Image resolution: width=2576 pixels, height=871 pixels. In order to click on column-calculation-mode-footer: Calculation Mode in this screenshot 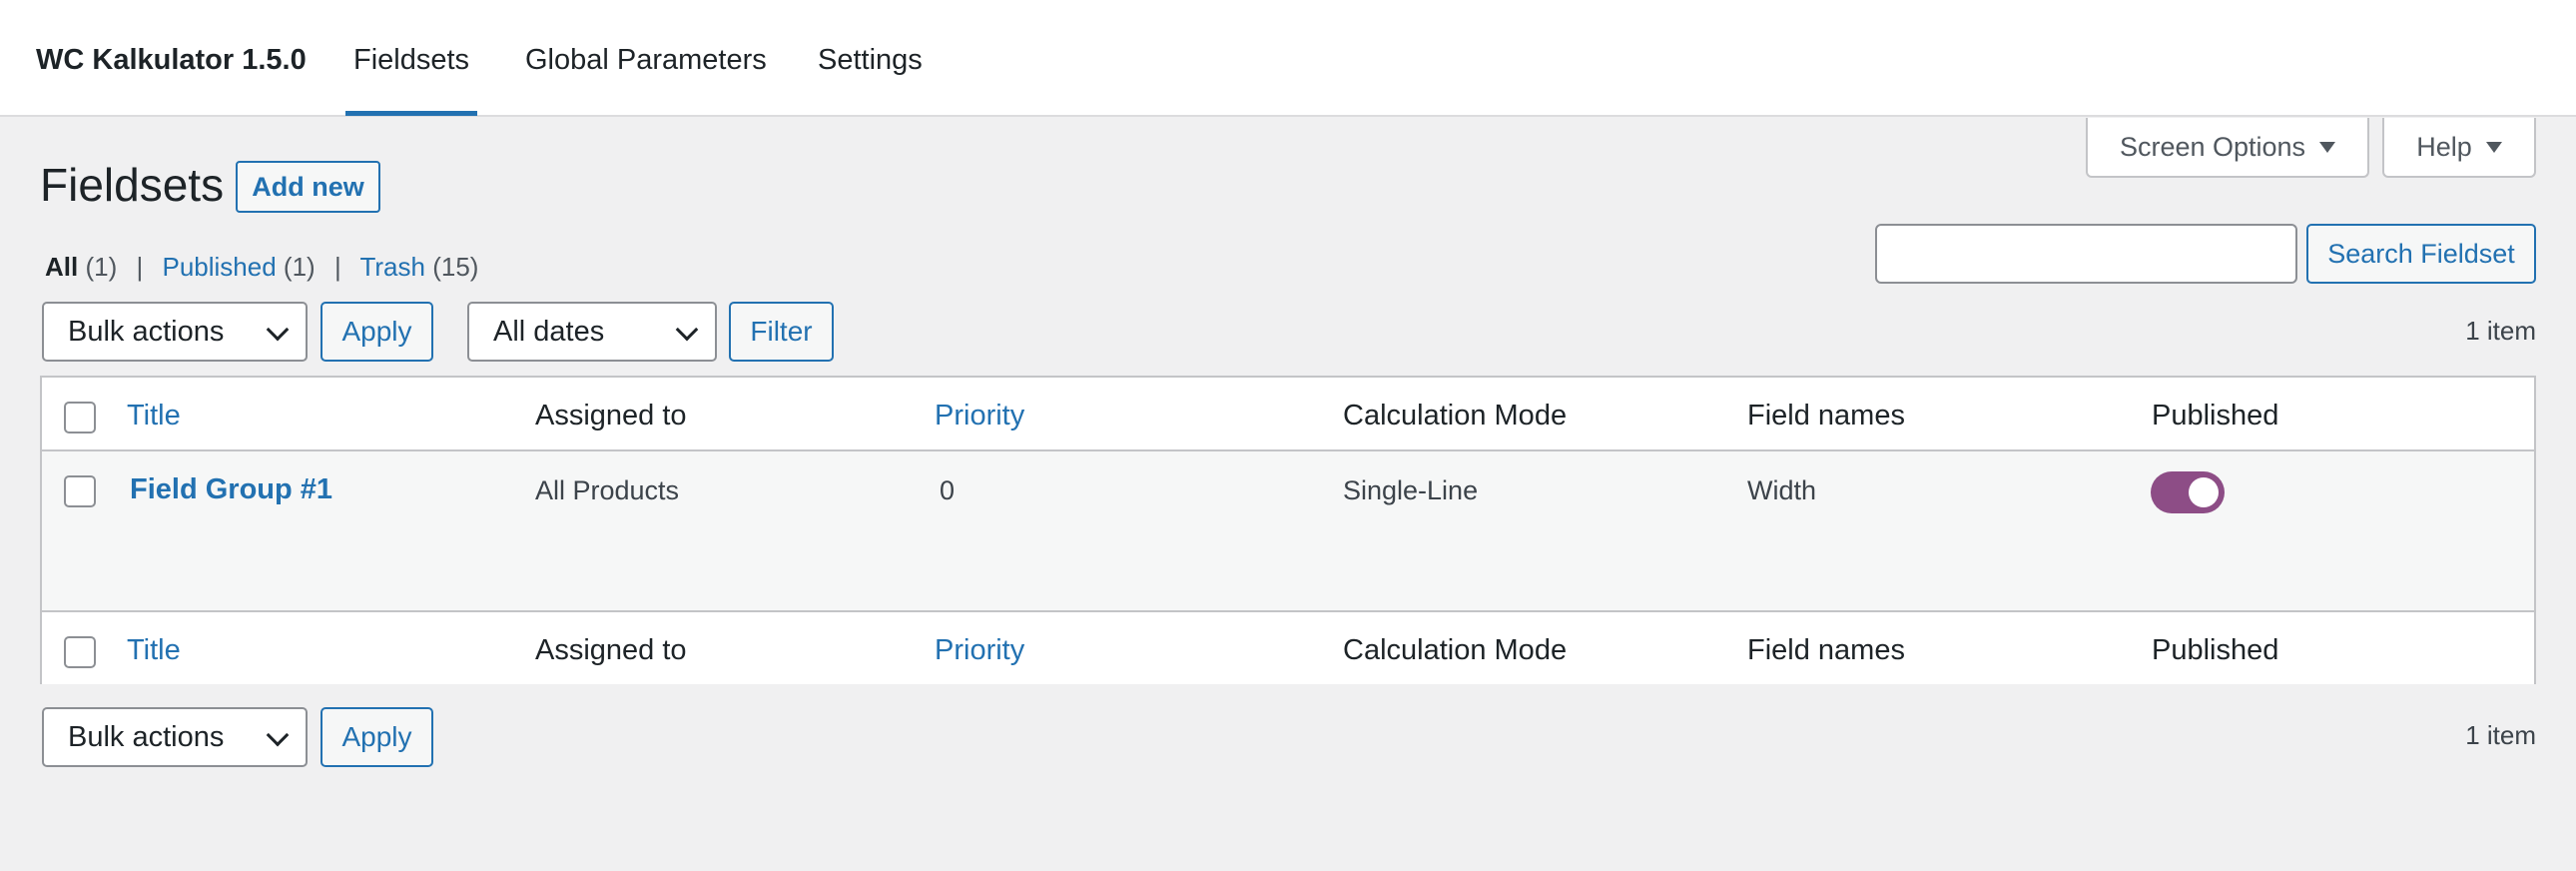, I will do `click(1455, 650)`.